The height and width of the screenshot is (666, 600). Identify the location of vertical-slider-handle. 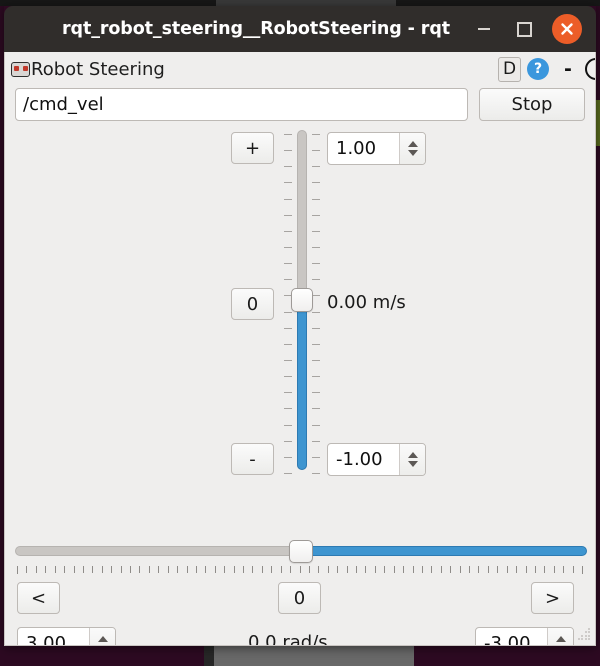
(302, 300).